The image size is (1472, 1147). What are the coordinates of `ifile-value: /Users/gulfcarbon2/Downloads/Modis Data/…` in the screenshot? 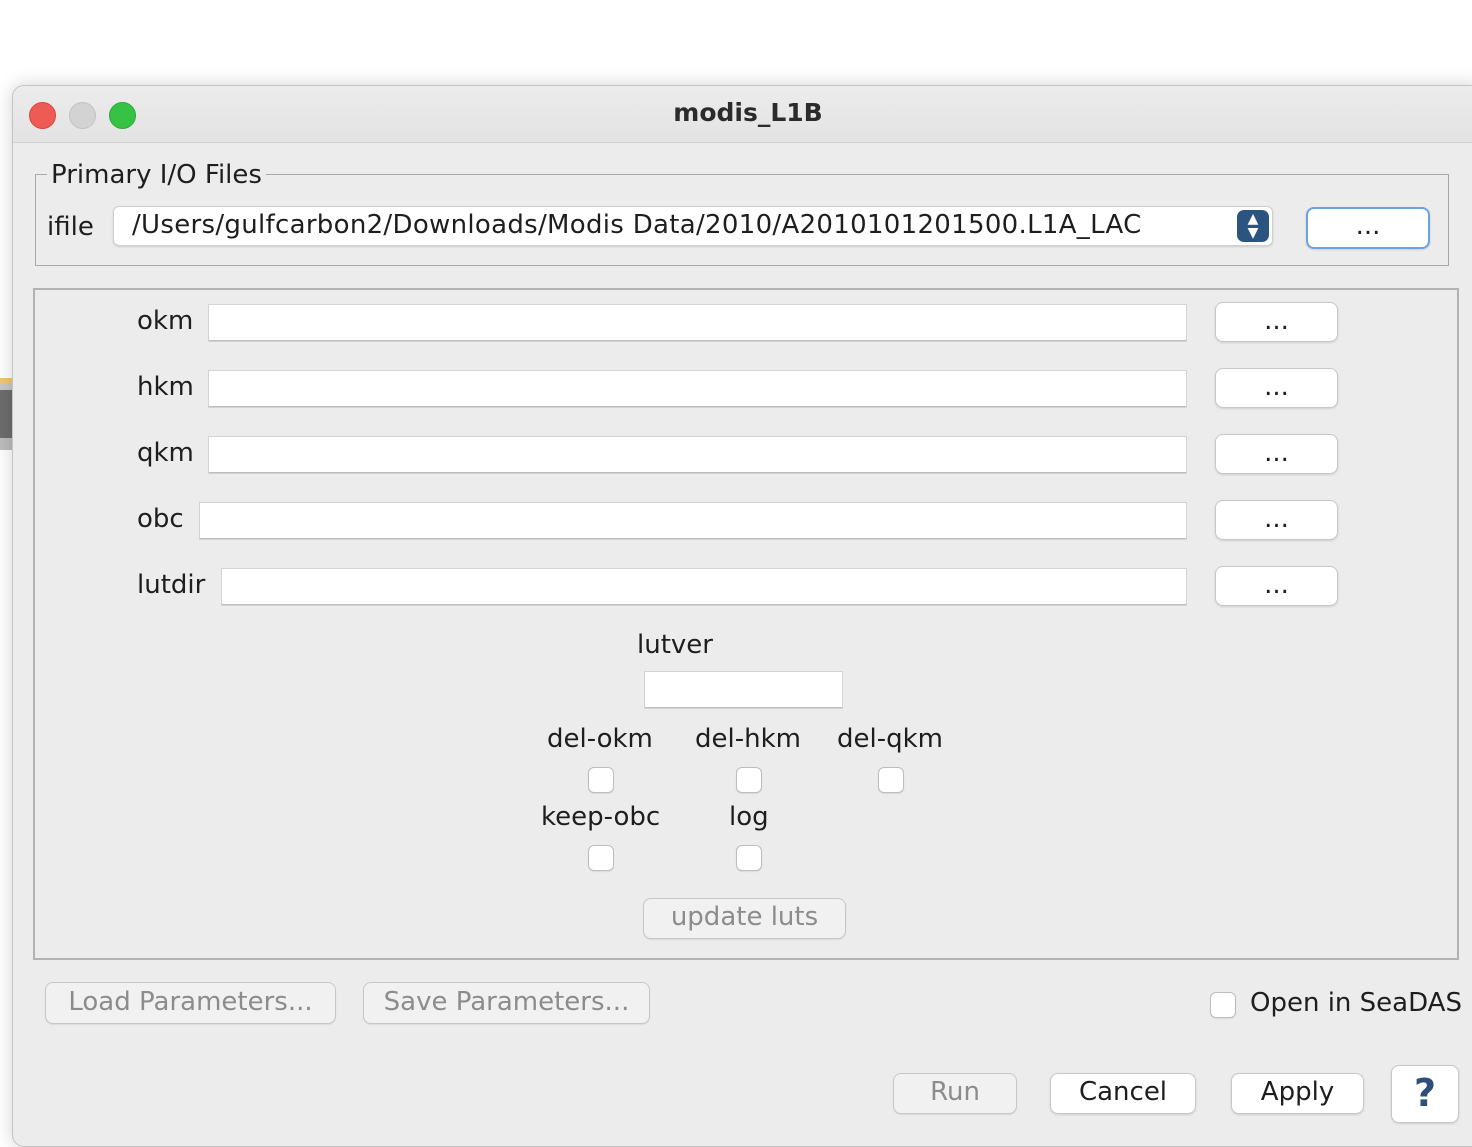 It's located at (637, 225).